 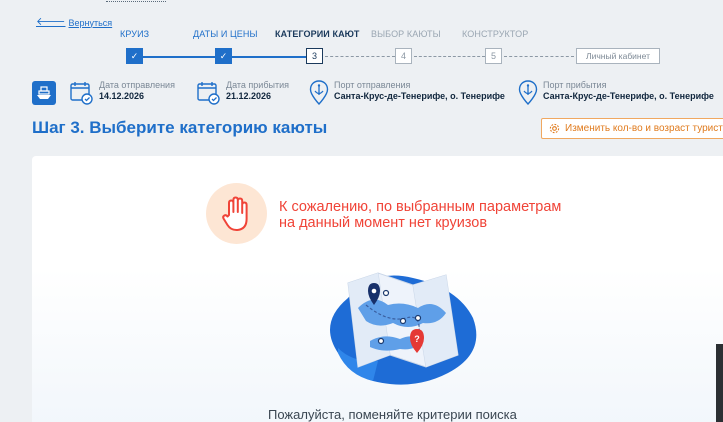 I want to click on step-4-marker: 4, so click(x=403, y=56).